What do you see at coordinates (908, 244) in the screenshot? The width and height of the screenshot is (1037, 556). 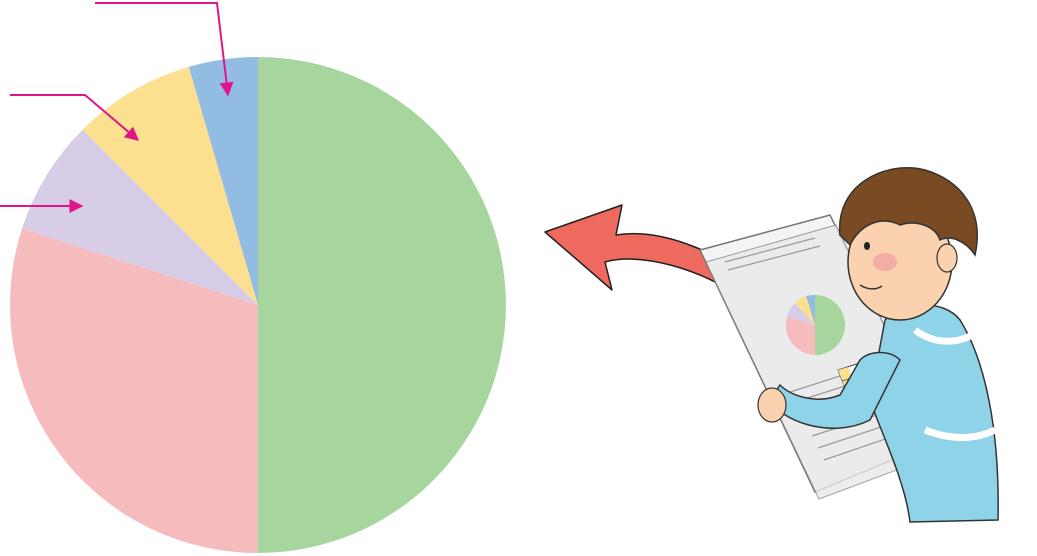 I see `boy-head` at bounding box center [908, 244].